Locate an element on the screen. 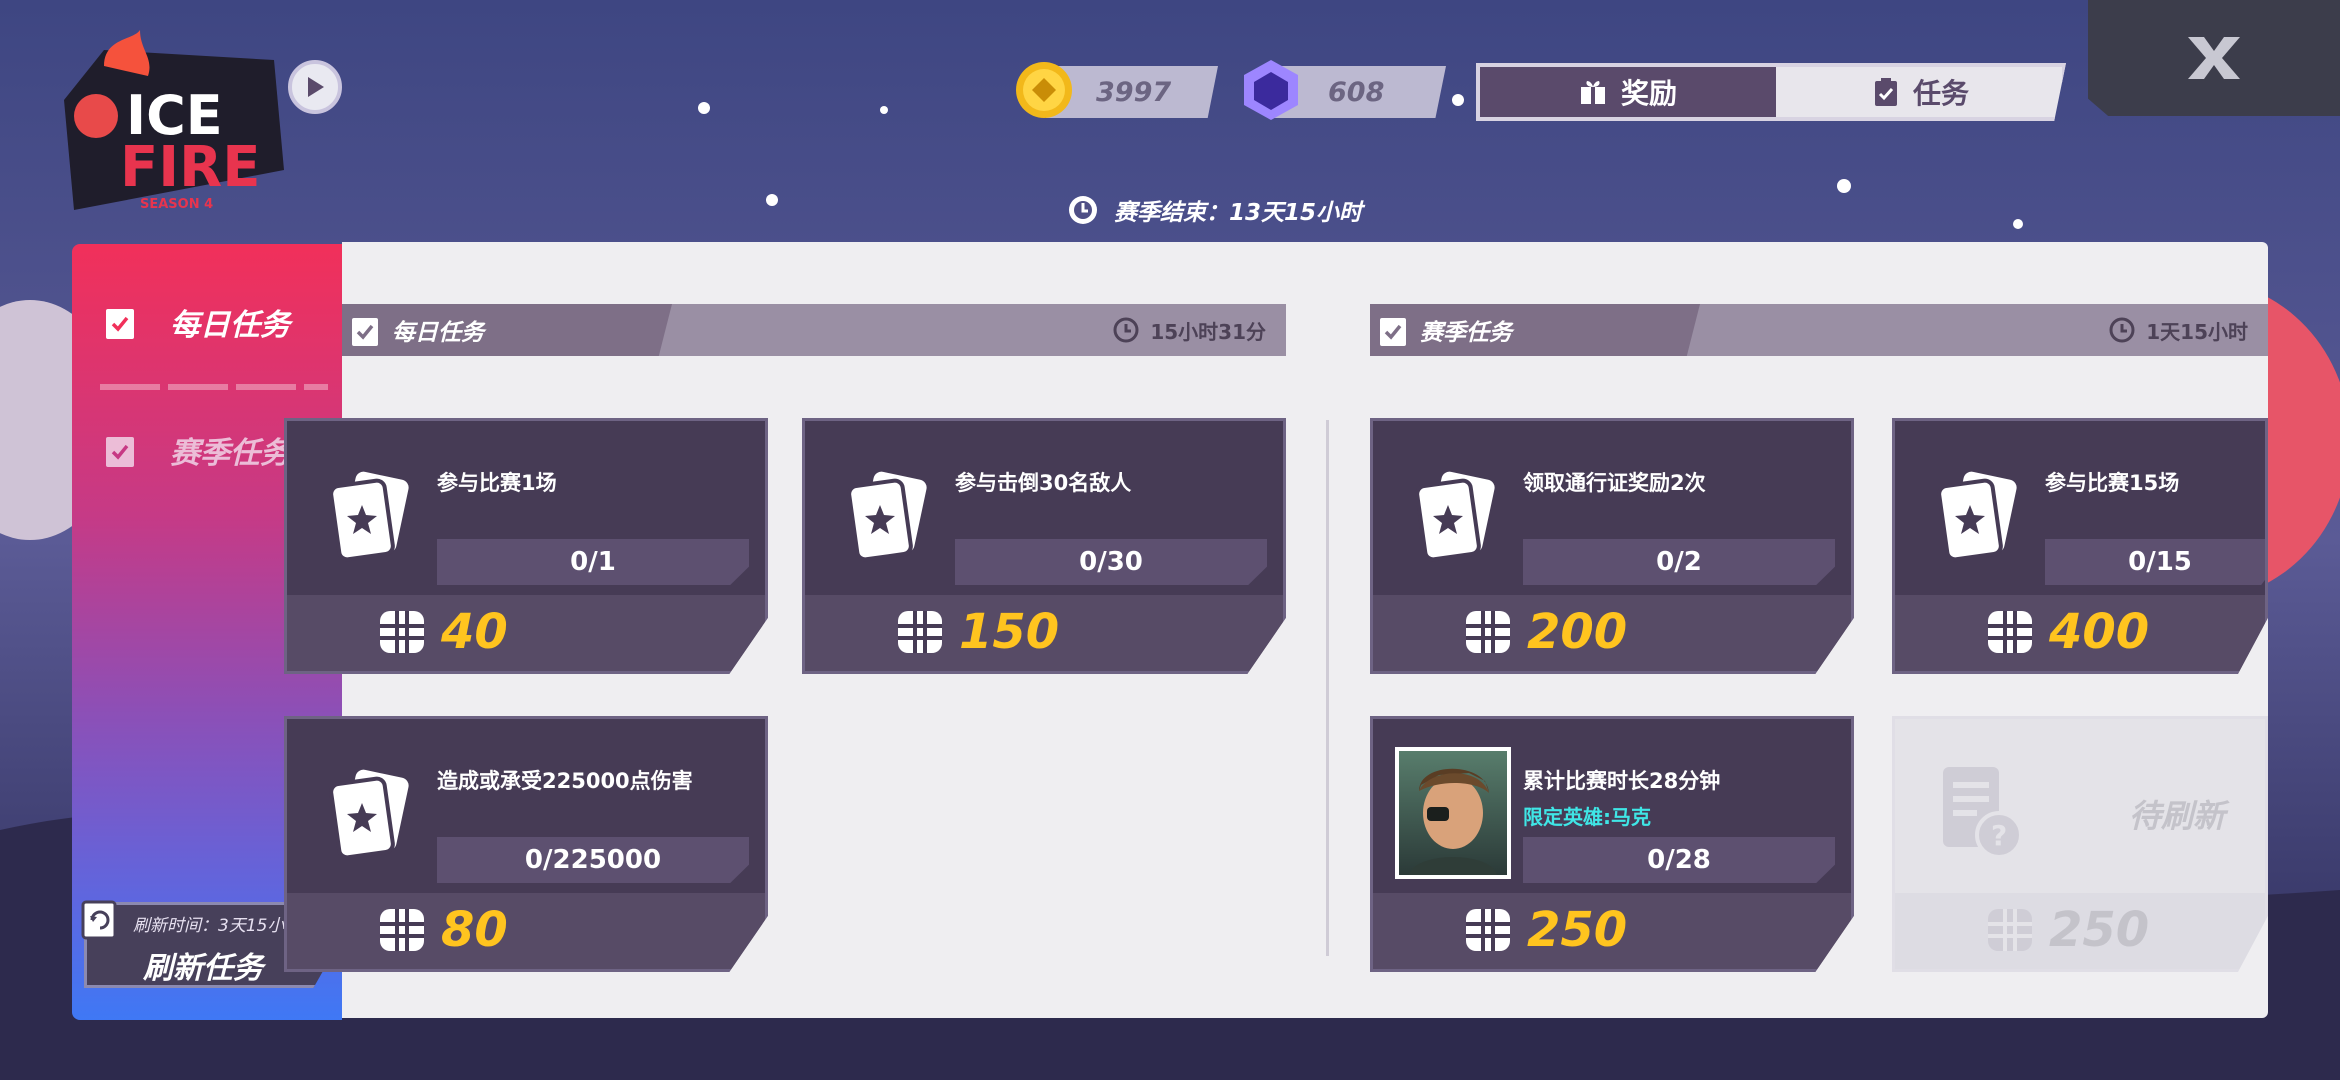 Image resolution: width=2340 pixels, height=1080 pixels. task-reward: 400 is located at coordinates (2067, 632).